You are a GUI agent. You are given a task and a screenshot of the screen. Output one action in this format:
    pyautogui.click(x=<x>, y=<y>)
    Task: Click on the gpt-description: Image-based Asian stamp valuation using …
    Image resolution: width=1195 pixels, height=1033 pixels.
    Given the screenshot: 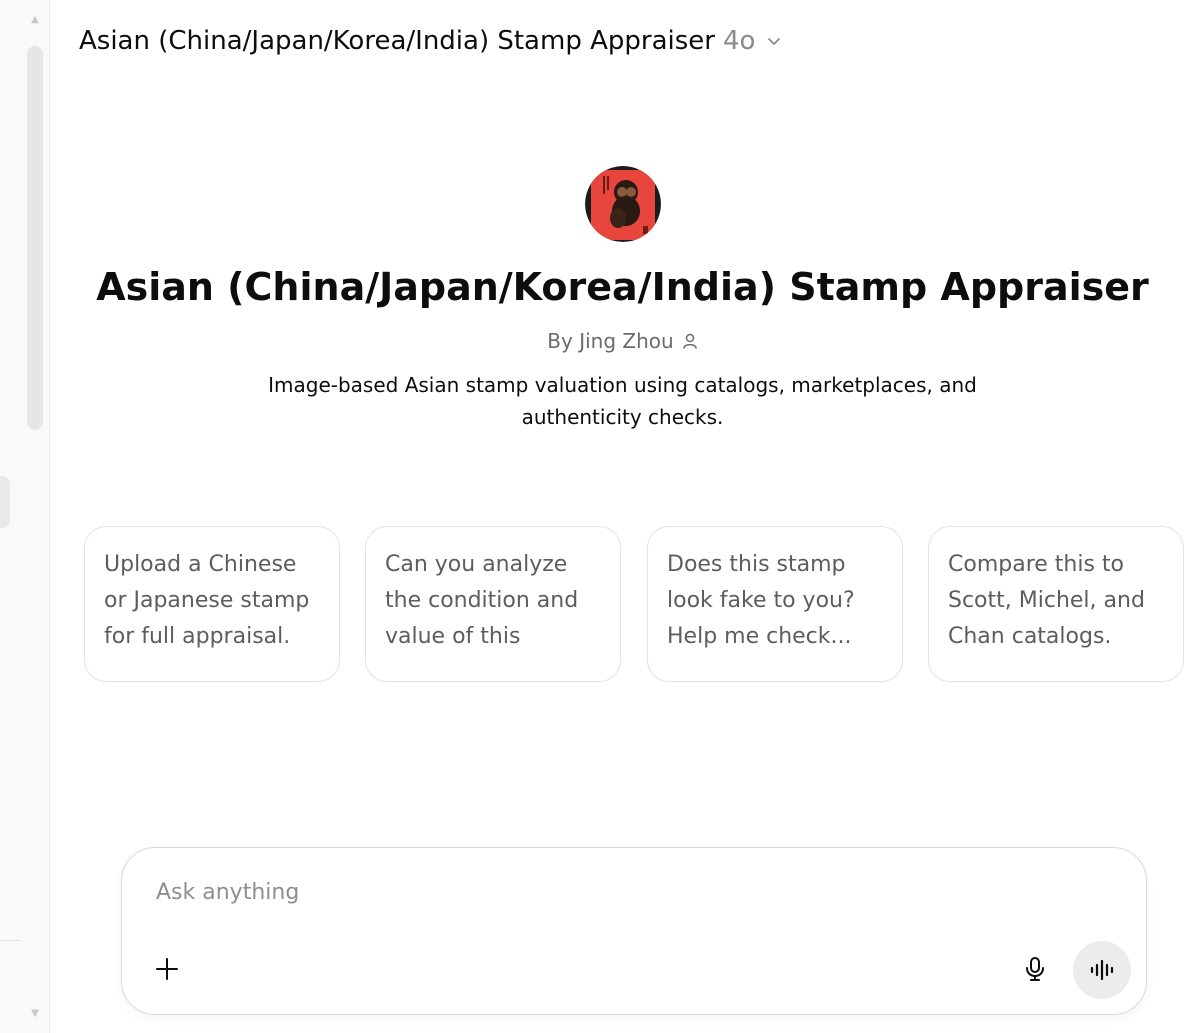 What is the action you would take?
    pyautogui.click(x=622, y=401)
    